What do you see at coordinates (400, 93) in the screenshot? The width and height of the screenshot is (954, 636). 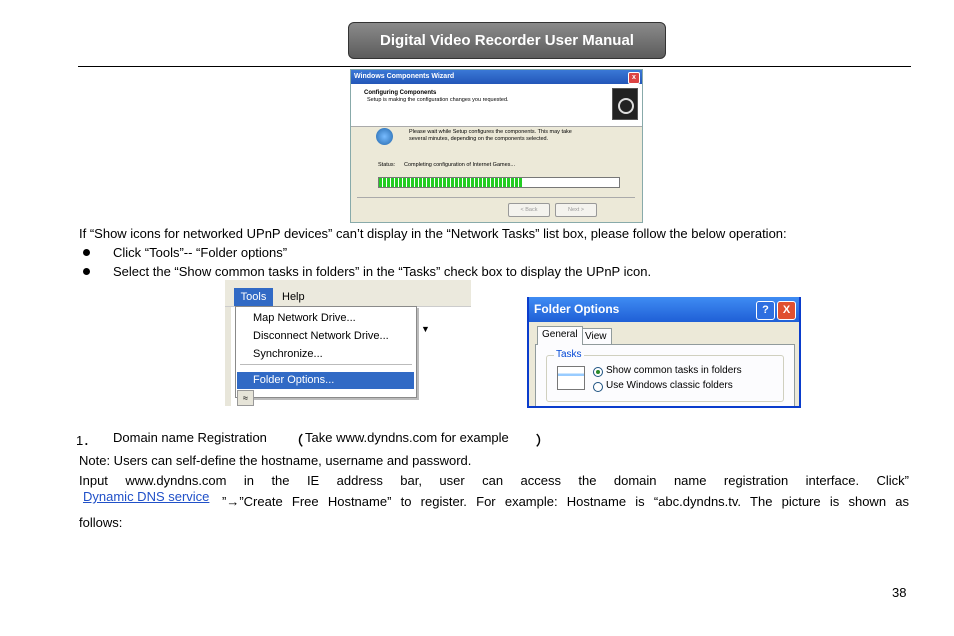 I see `wizard-heading: Configuring Components` at bounding box center [400, 93].